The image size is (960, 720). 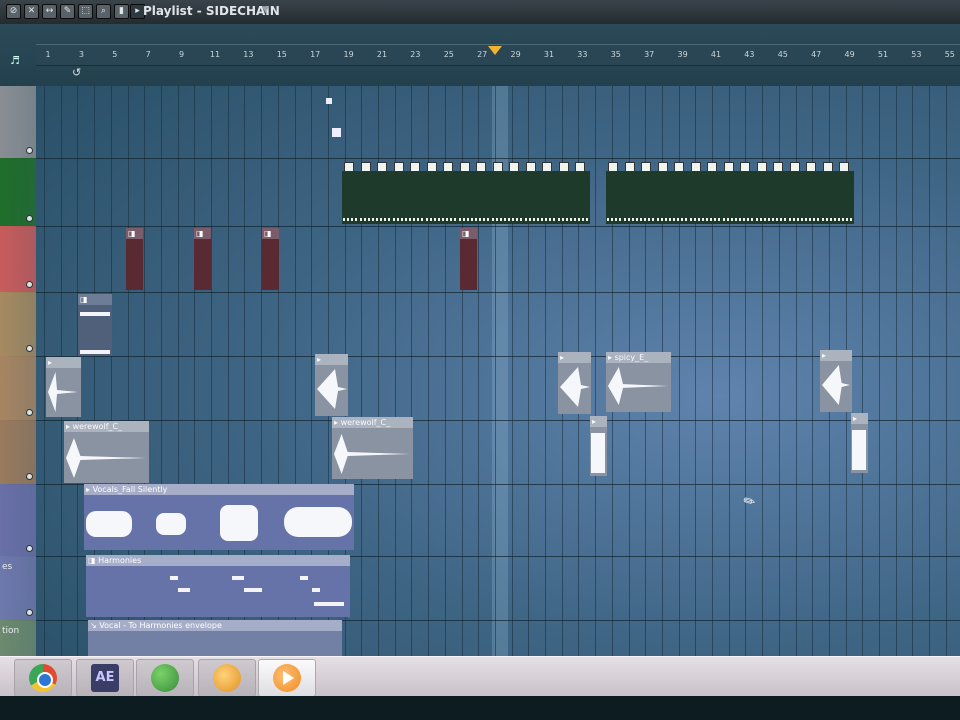 I want to click on bar-number: 43, so click(x=749, y=54).